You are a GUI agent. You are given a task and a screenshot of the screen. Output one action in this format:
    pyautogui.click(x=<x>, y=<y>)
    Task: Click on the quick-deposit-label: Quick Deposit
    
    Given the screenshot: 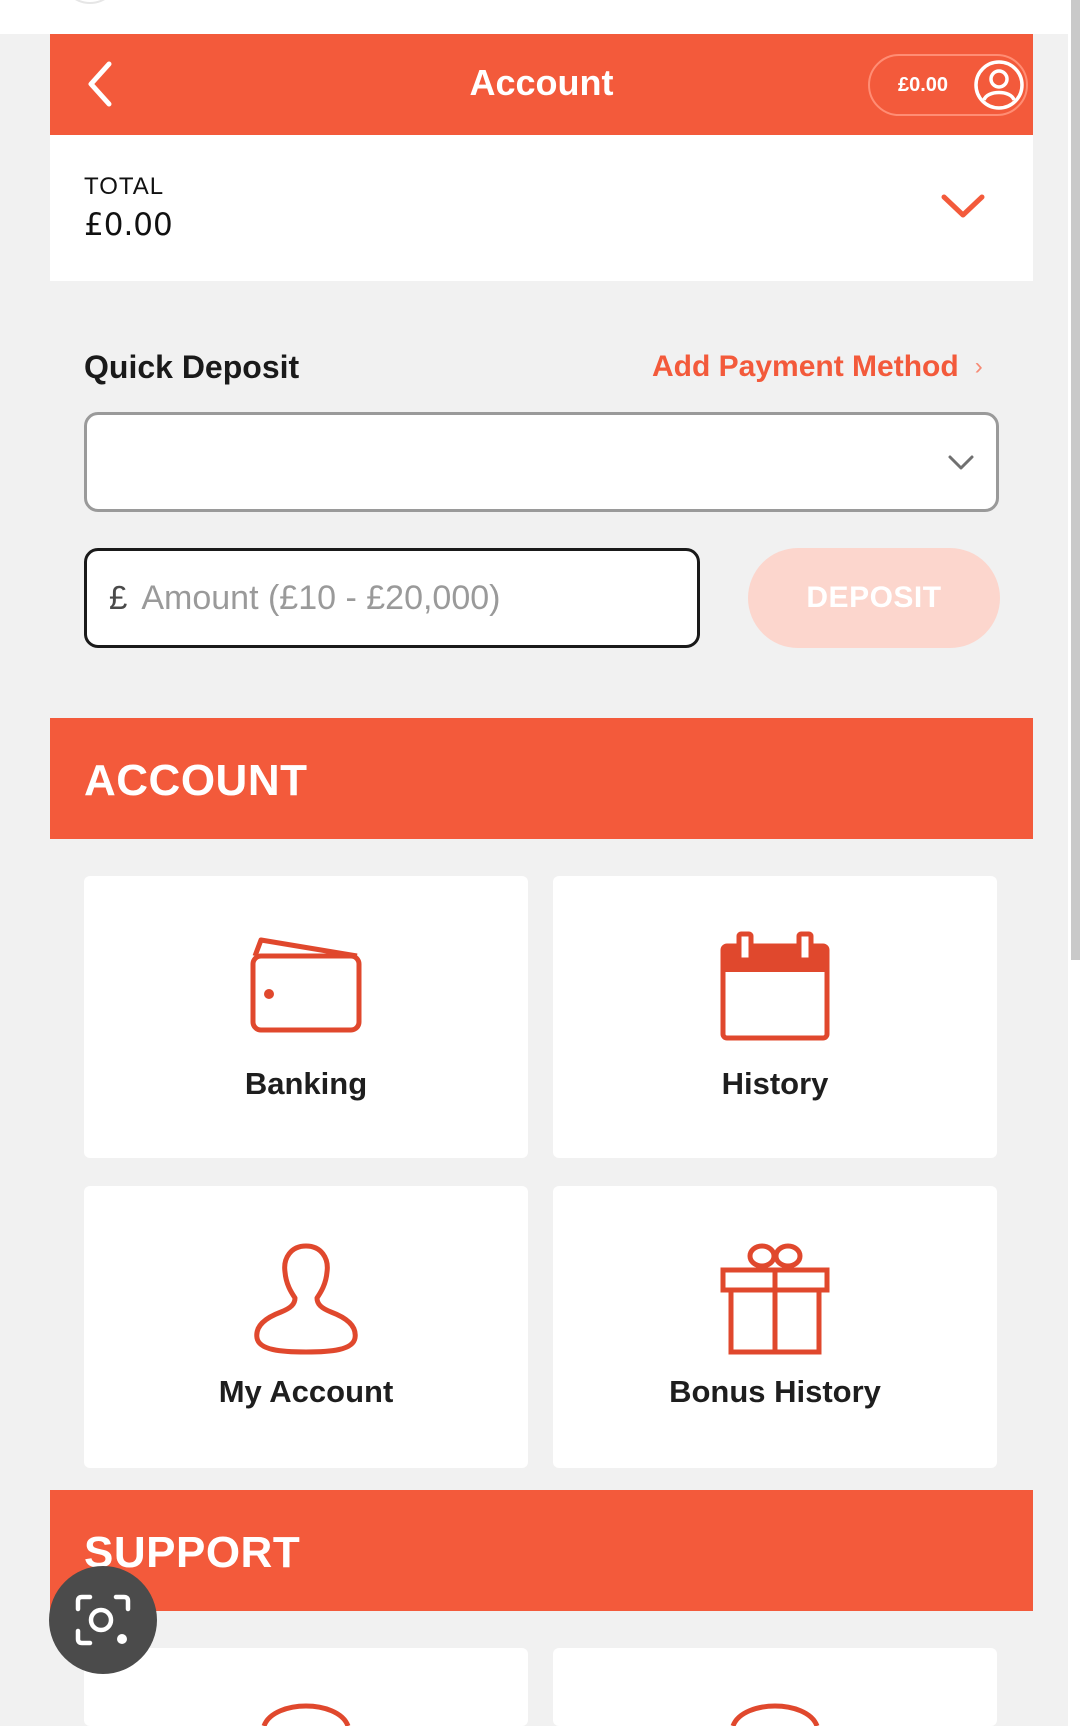 What is the action you would take?
    pyautogui.click(x=192, y=367)
    